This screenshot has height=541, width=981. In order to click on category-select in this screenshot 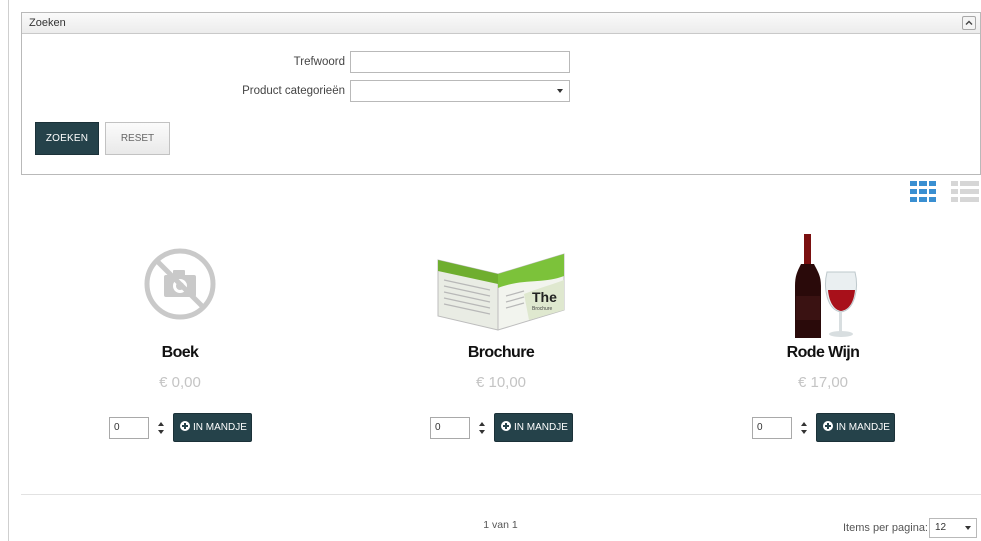, I will do `click(460, 91)`.